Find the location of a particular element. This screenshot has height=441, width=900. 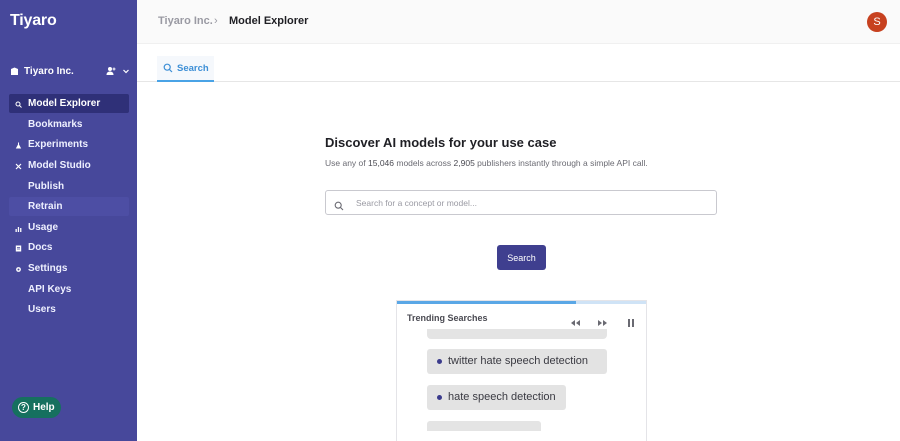

rewind-icon is located at coordinates (575, 320).